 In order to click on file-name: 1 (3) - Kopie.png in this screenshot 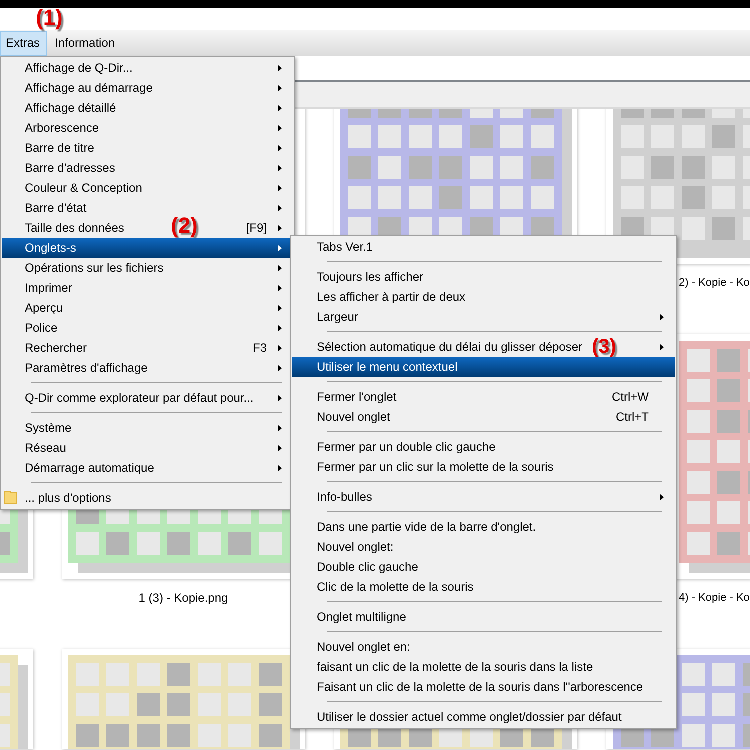, I will do `click(184, 598)`.